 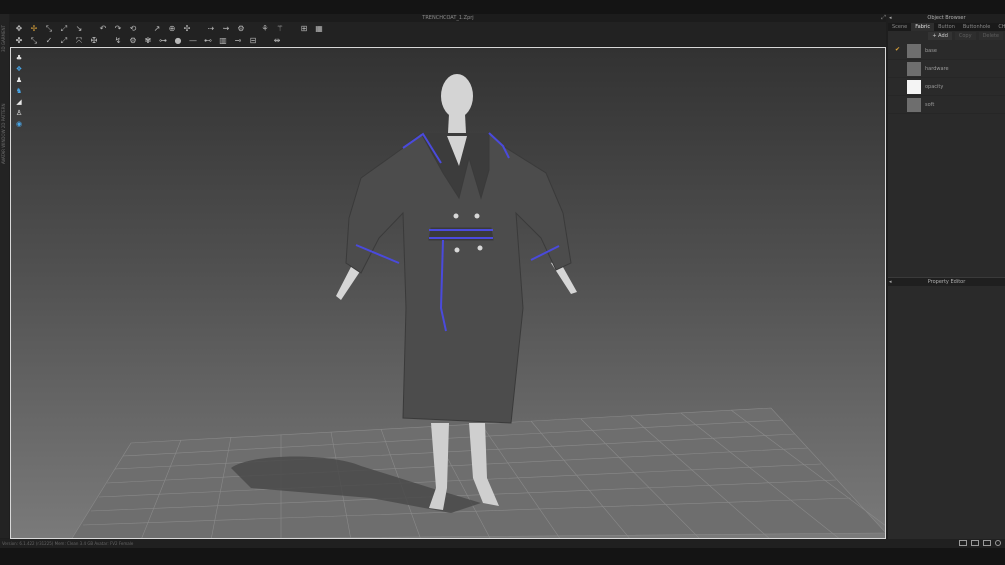 I want to click on zip-icon: ✾, so click(x=148, y=41).